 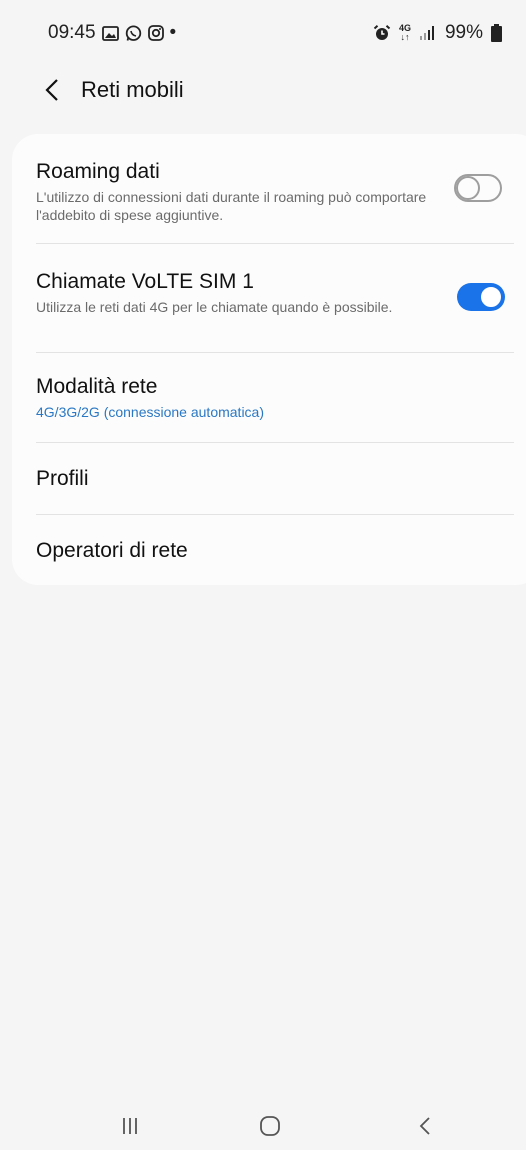 What do you see at coordinates (263, 33) in the screenshot?
I see `status-bar: 09:45 • 4G ↓↑ 99%` at bounding box center [263, 33].